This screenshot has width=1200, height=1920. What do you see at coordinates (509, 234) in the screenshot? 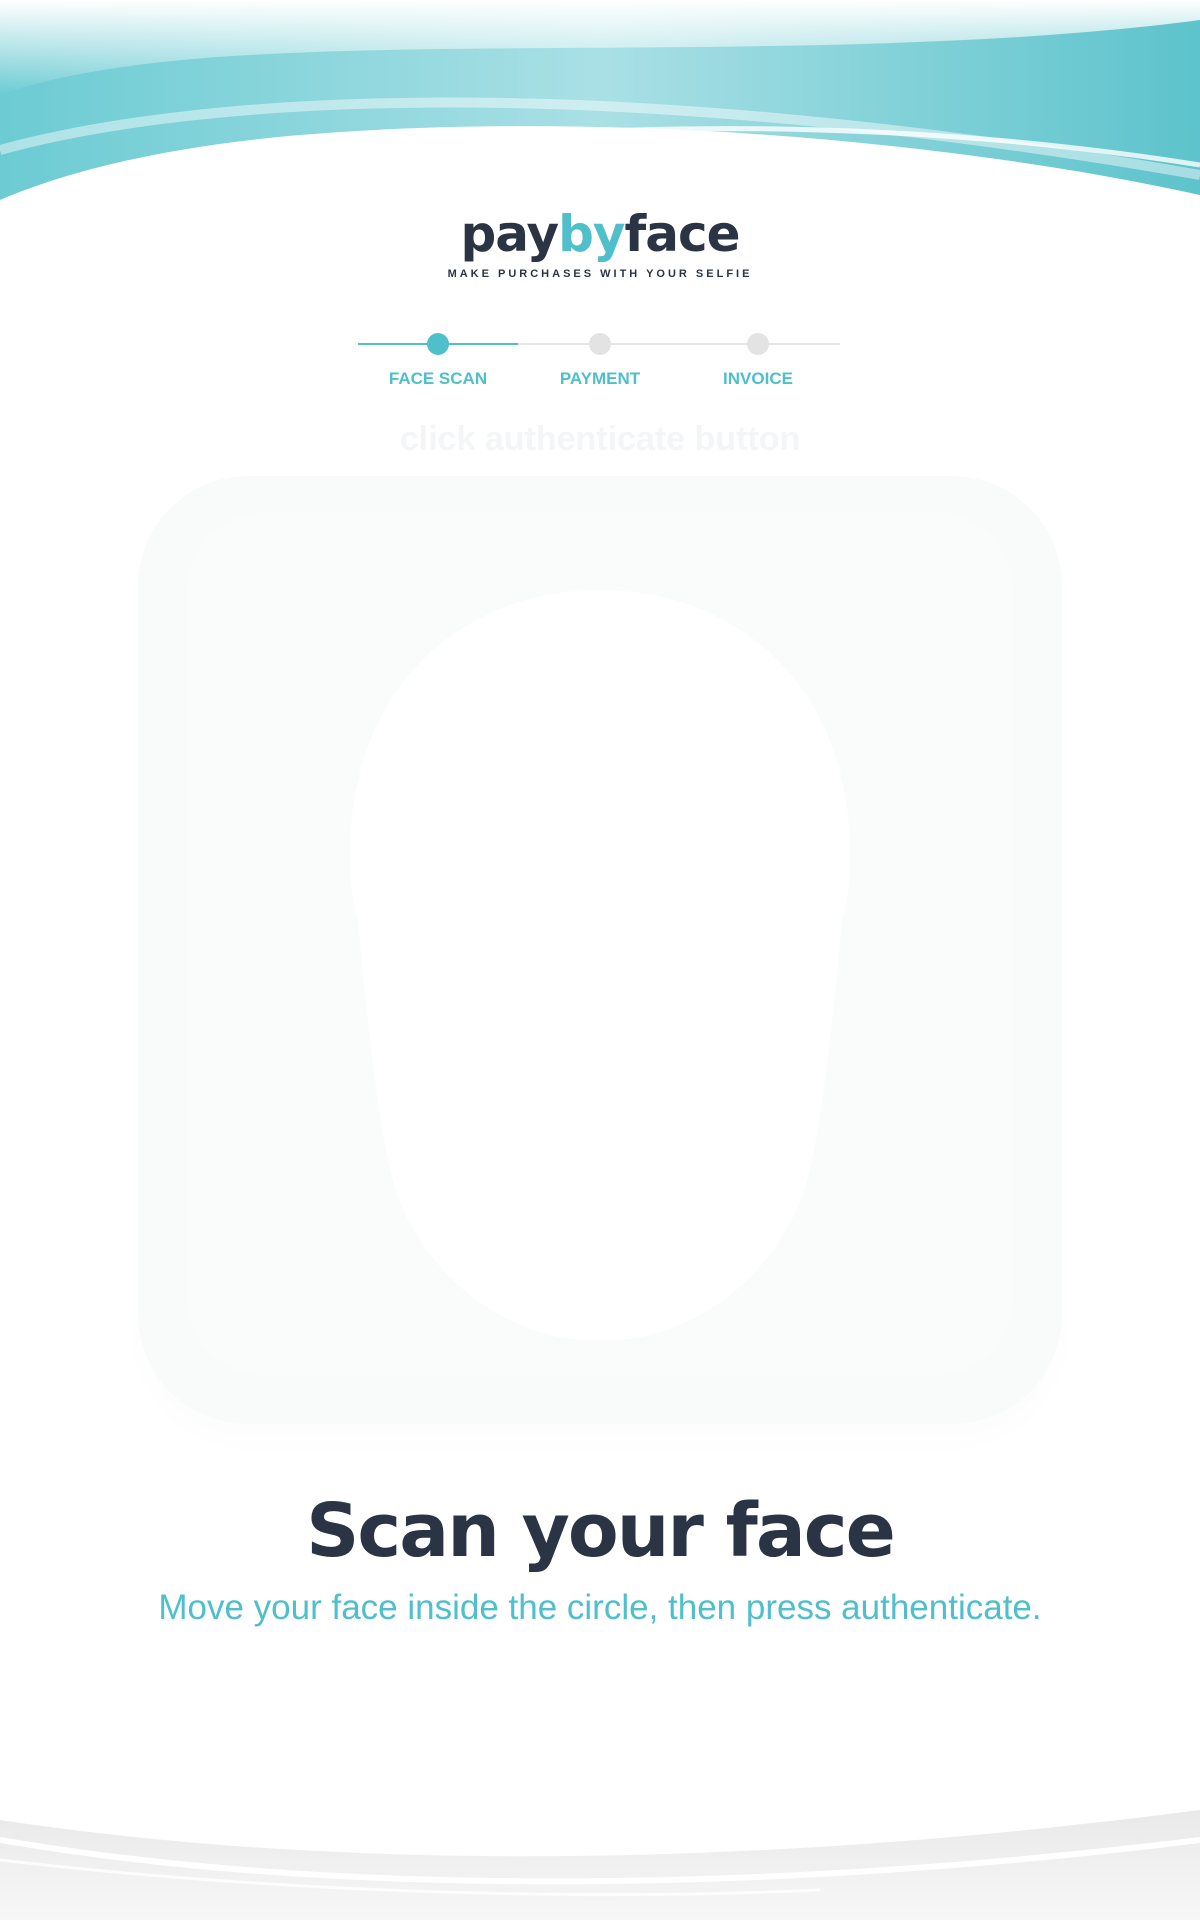
I see `logo-pay-text: pay` at bounding box center [509, 234].